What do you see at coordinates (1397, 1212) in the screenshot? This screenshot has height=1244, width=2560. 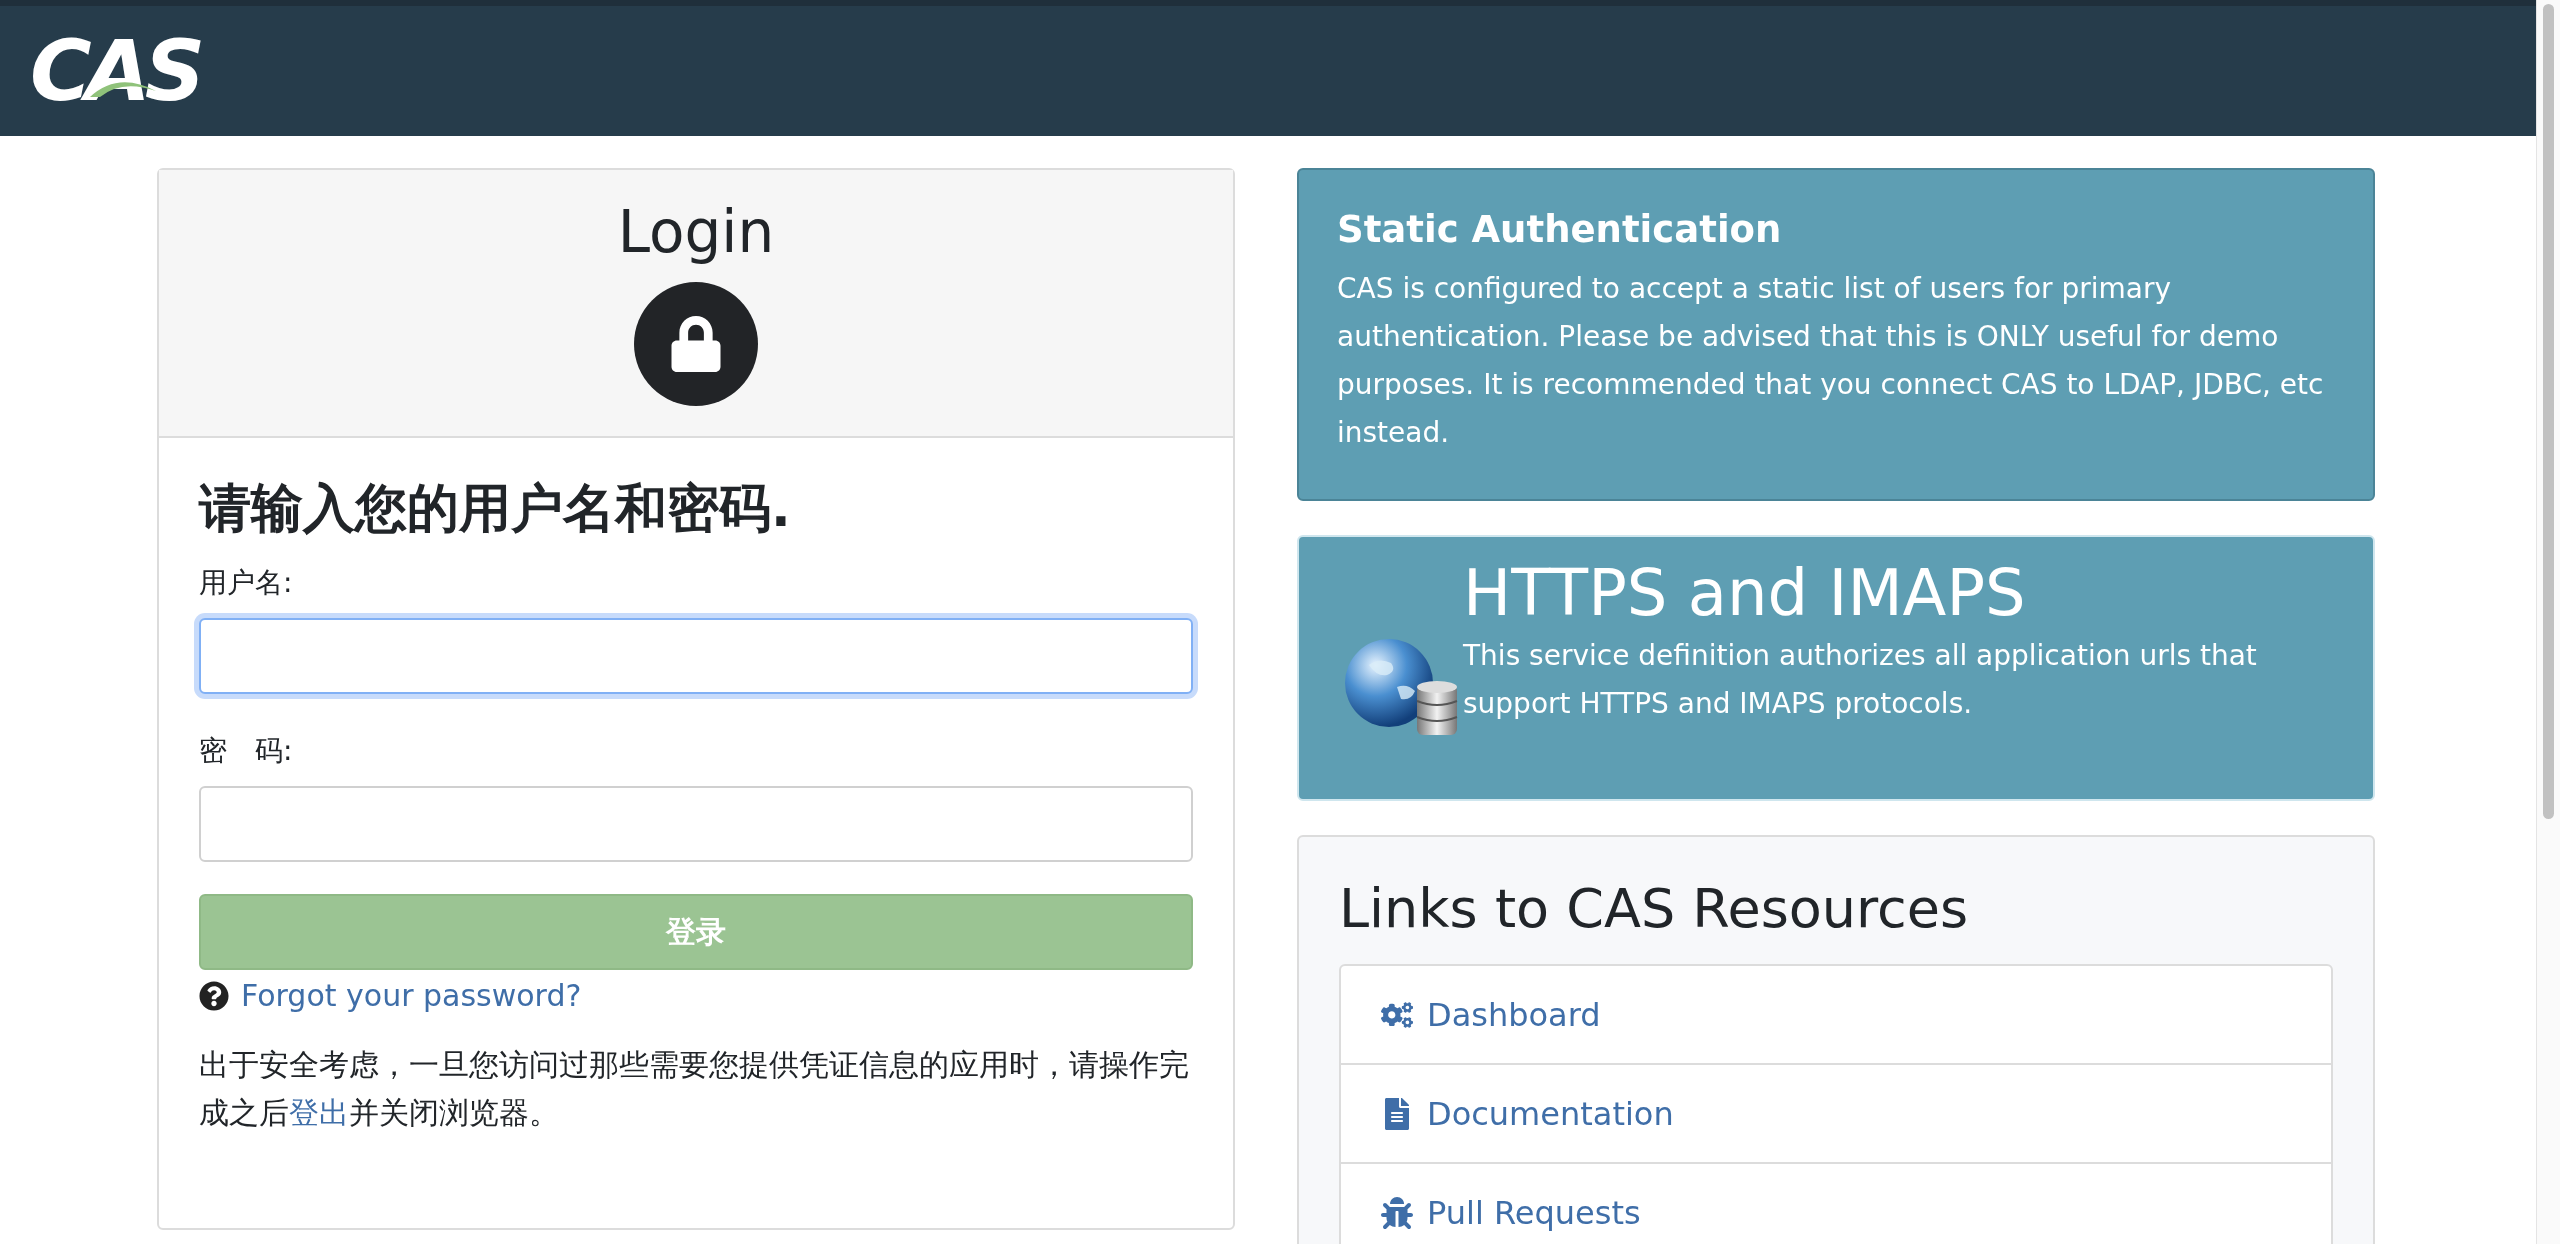 I see `bug-icon` at bounding box center [1397, 1212].